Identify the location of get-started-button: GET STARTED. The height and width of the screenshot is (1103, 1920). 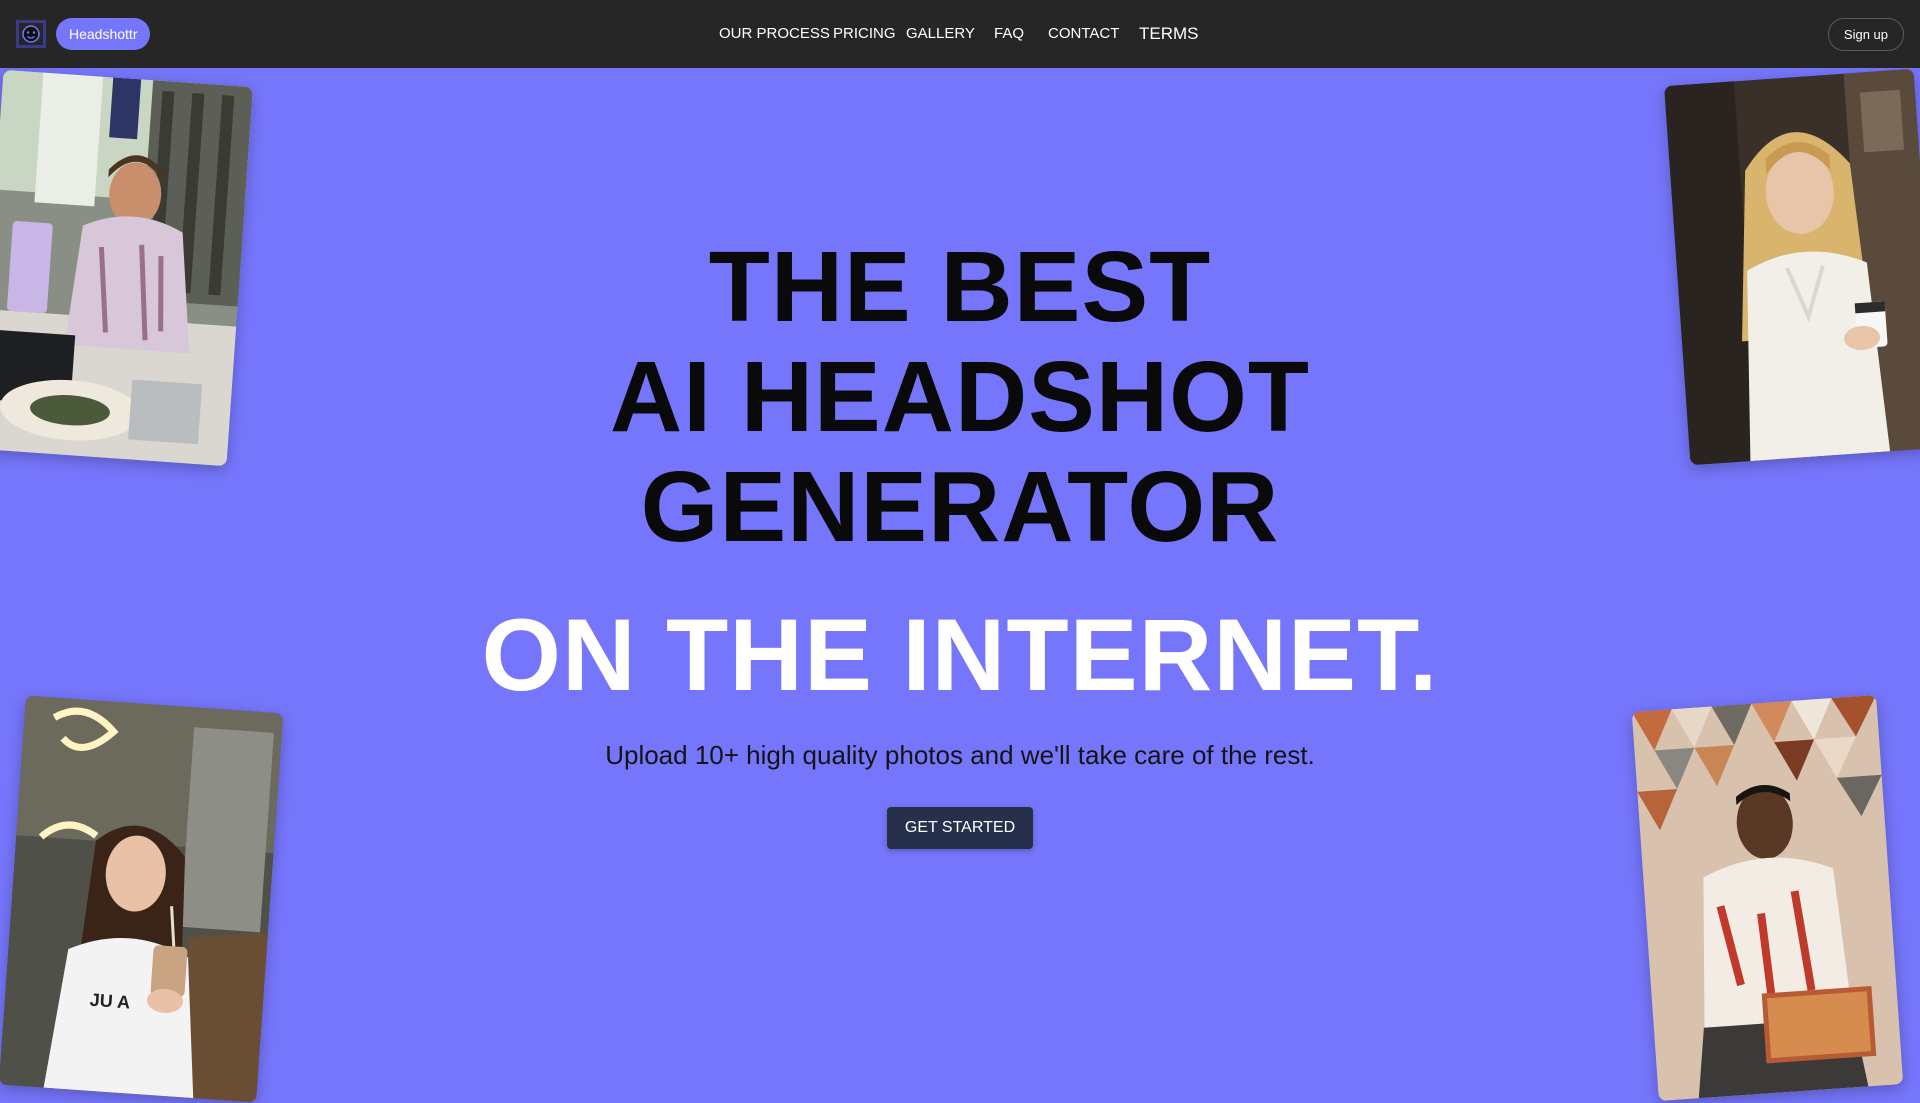
(960, 828).